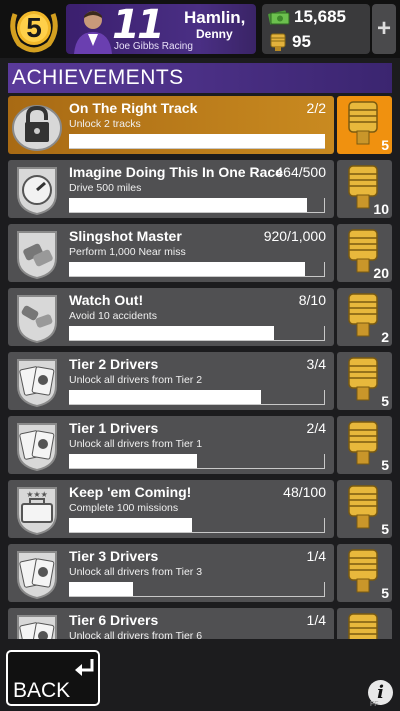 This screenshot has width=400, height=711. I want to click on achievement-row: Watch Out! 8/10 Avoid 10 accidents 2, so click(200, 317).